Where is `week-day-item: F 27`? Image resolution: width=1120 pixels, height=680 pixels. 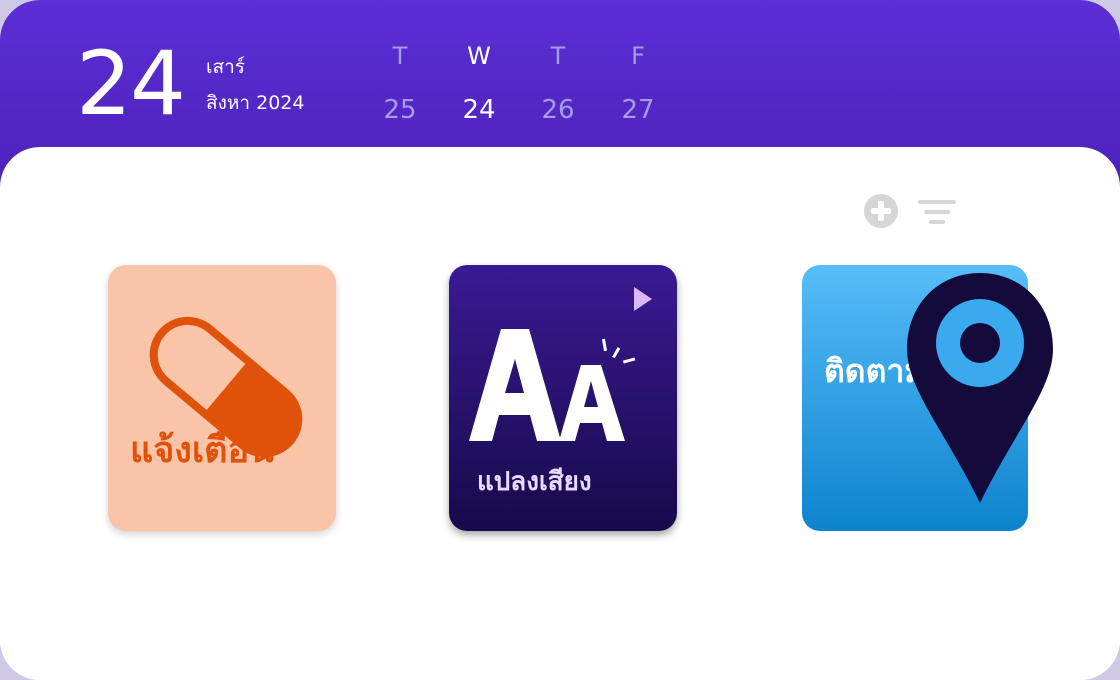 week-day-item: F 27 is located at coordinates (638, 83).